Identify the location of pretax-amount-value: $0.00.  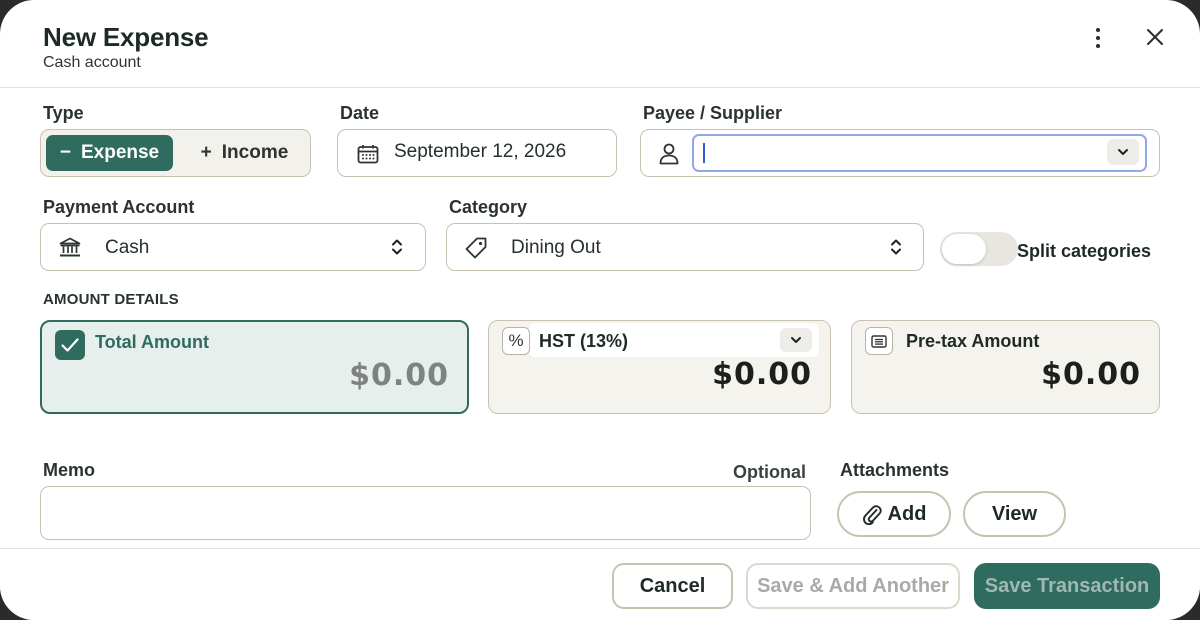
(1091, 374).